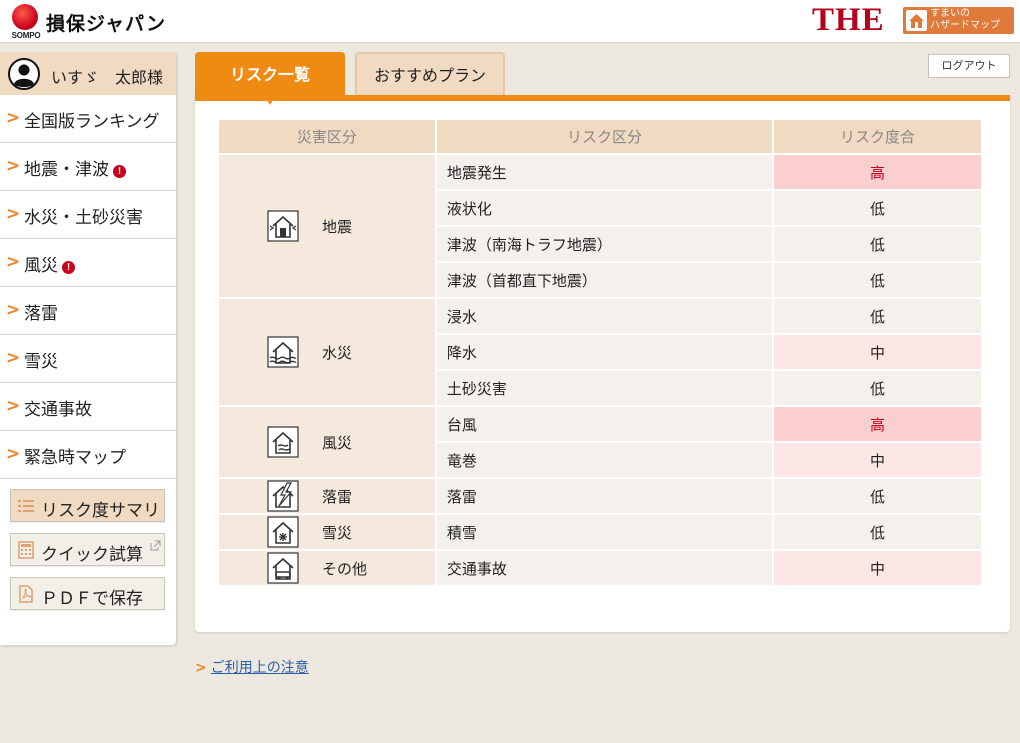  I want to click on sidebar-item-text: 風災, so click(41, 266).